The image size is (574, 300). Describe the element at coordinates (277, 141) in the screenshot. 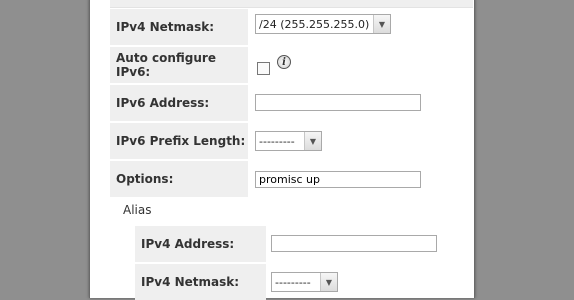

I see `ipv6-prefix-length-selected-value: ---------` at that location.